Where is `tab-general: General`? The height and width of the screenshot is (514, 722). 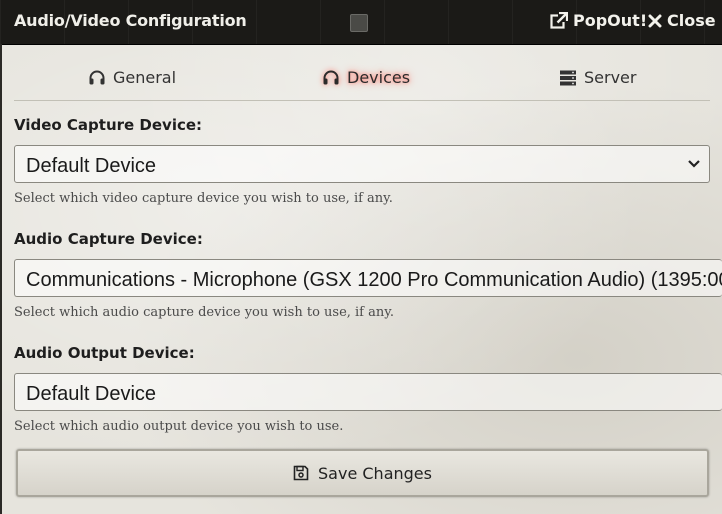
tab-general: General is located at coordinates (132, 77).